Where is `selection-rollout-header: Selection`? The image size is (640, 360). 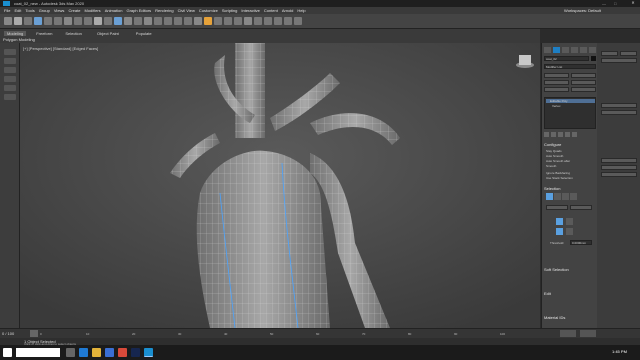
selection-rollout-header: Selection is located at coordinates (552, 188).